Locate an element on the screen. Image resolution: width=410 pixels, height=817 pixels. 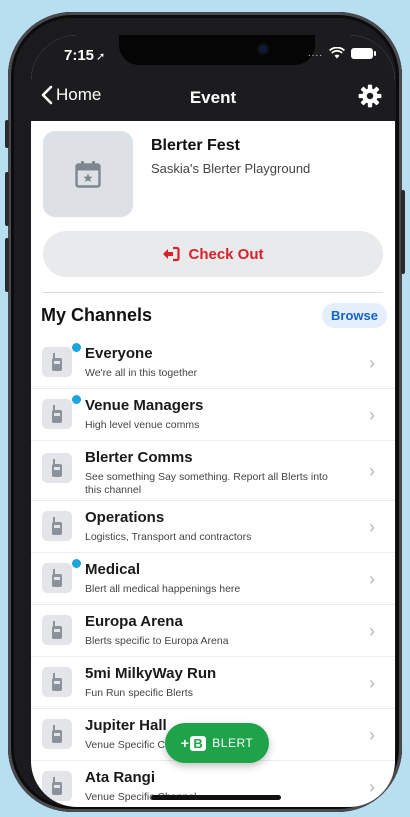
event-title: Blerter Fest is located at coordinates (195, 145).